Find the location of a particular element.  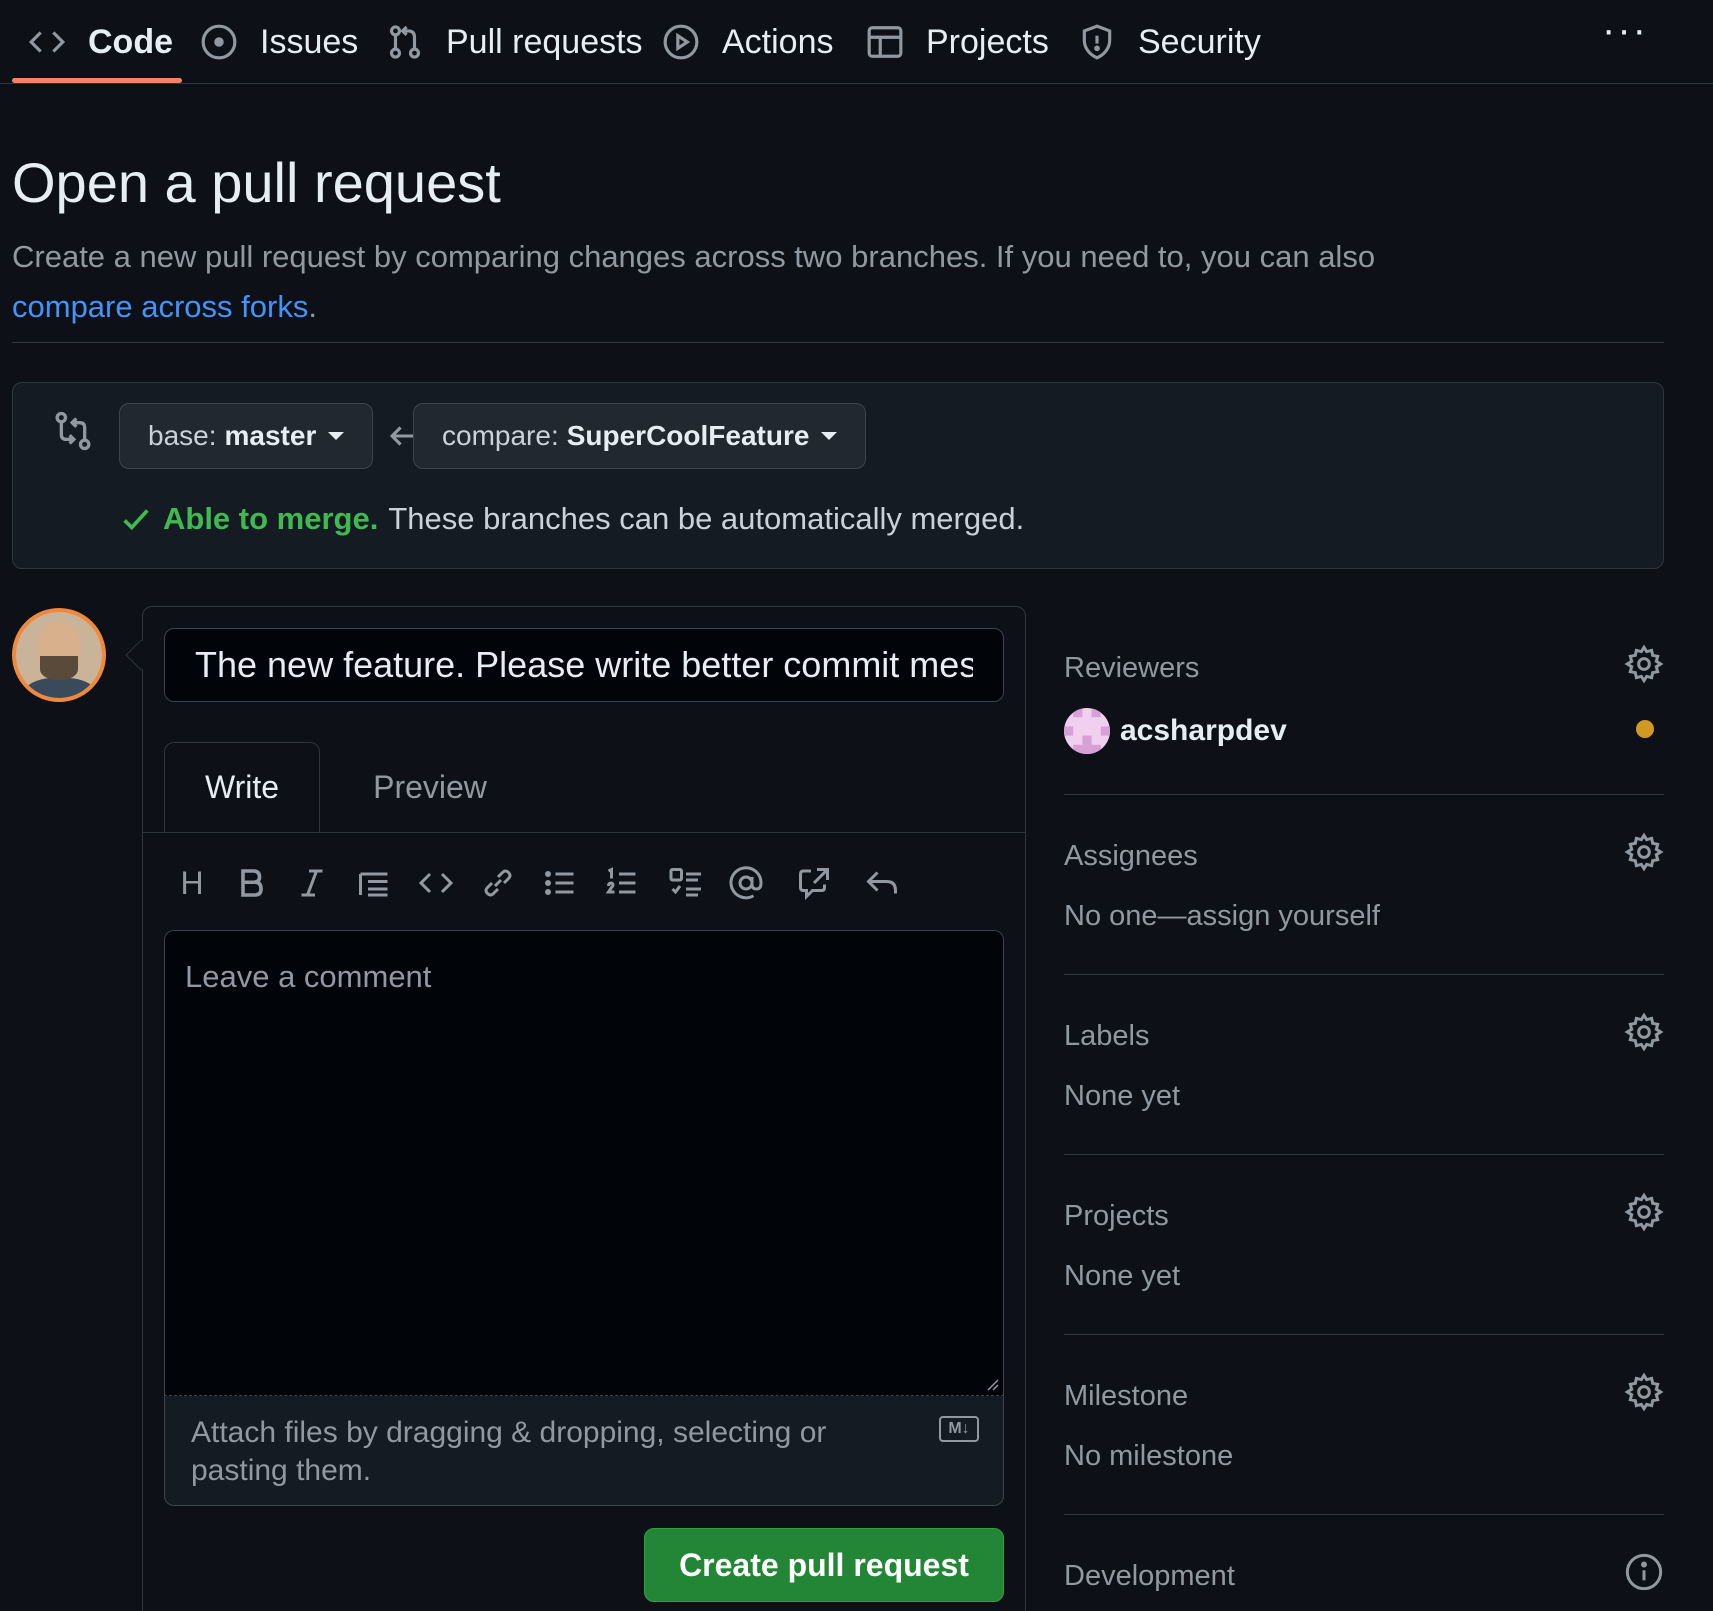

projects-heading: Projects is located at coordinates (1116, 1216).